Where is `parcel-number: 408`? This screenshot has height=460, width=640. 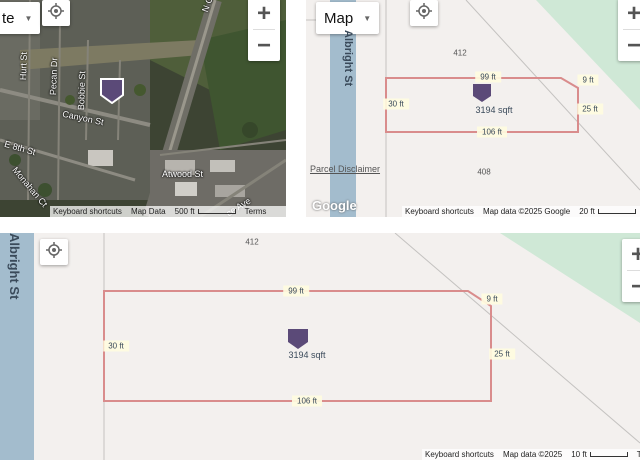
parcel-number: 408 is located at coordinates (484, 172).